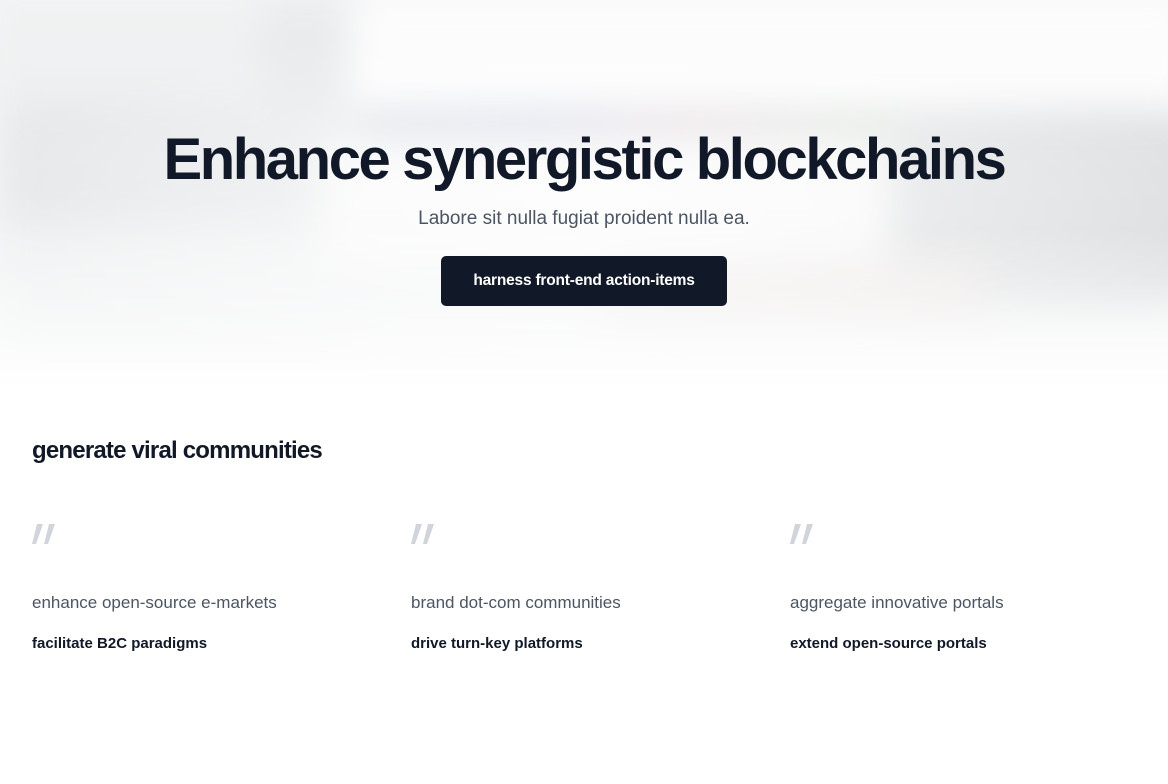 The height and width of the screenshot is (784, 1168). Describe the element at coordinates (897, 602) in the screenshot. I see `testimonial-quote: aggregate innovative portals` at that location.